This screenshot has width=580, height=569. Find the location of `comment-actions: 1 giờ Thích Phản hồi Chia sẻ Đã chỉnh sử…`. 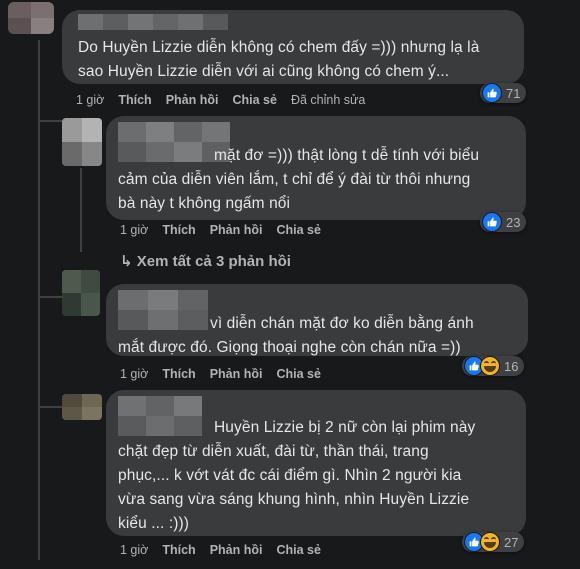

comment-actions: 1 giờ Thích Phản hồi Chia sẻ Đã chỉnh sử… is located at coordinates (220, 100).